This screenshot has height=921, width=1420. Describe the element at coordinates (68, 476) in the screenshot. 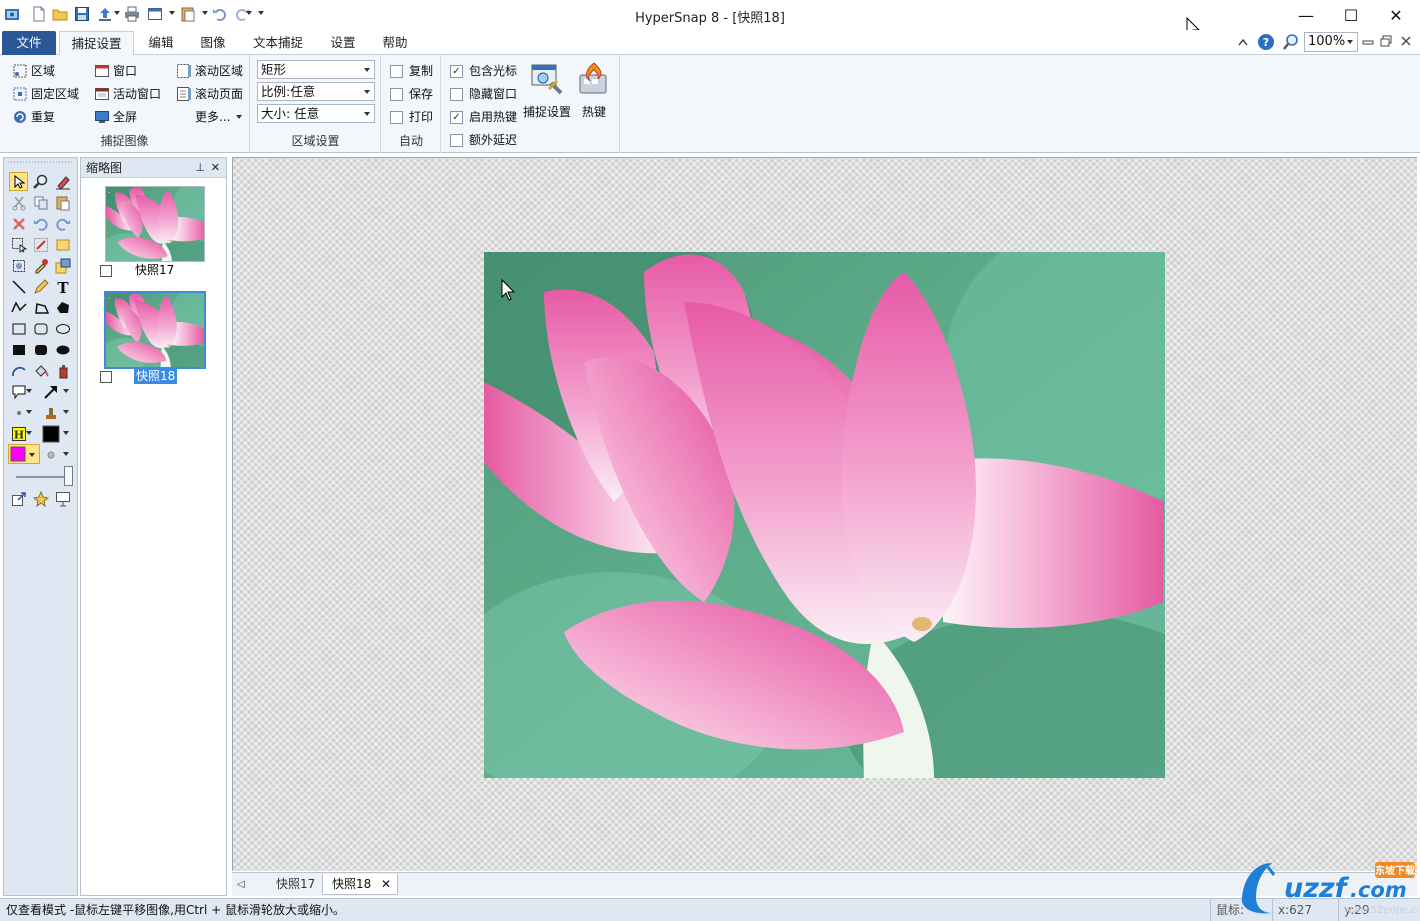

I see `line-width-slider-thumb` at that location.